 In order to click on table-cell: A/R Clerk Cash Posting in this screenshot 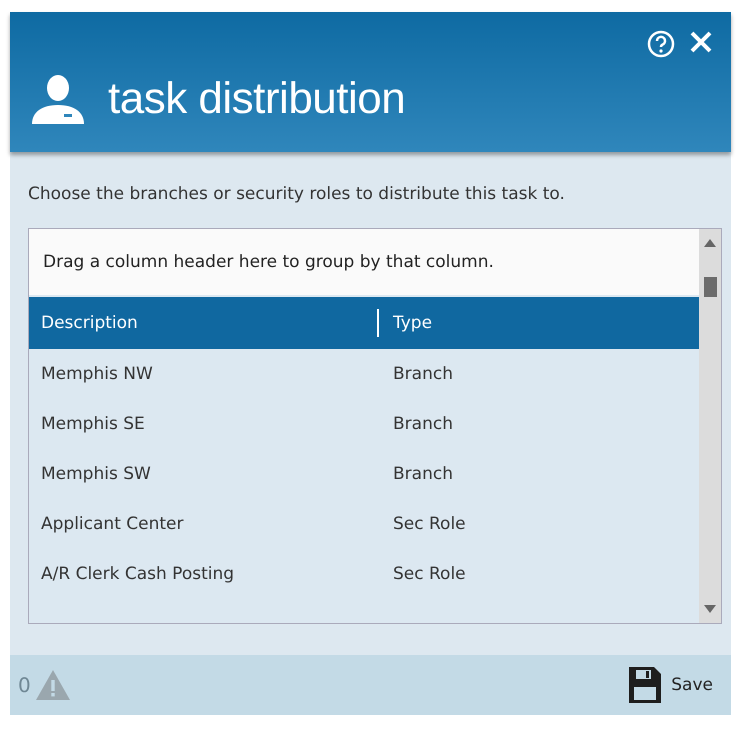, I will do `click(137, 574)`.